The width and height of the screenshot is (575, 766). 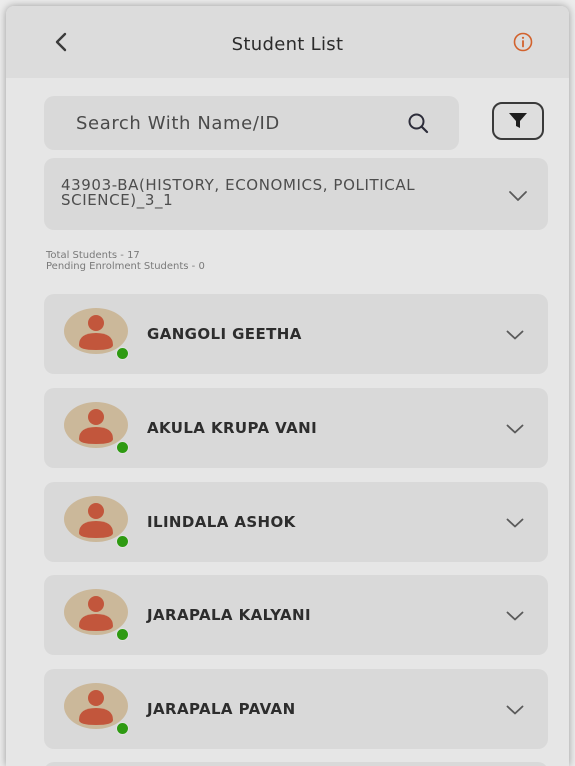 I want to click on student-card: JARAPALA PAVAN, so click(x=296, y=709).